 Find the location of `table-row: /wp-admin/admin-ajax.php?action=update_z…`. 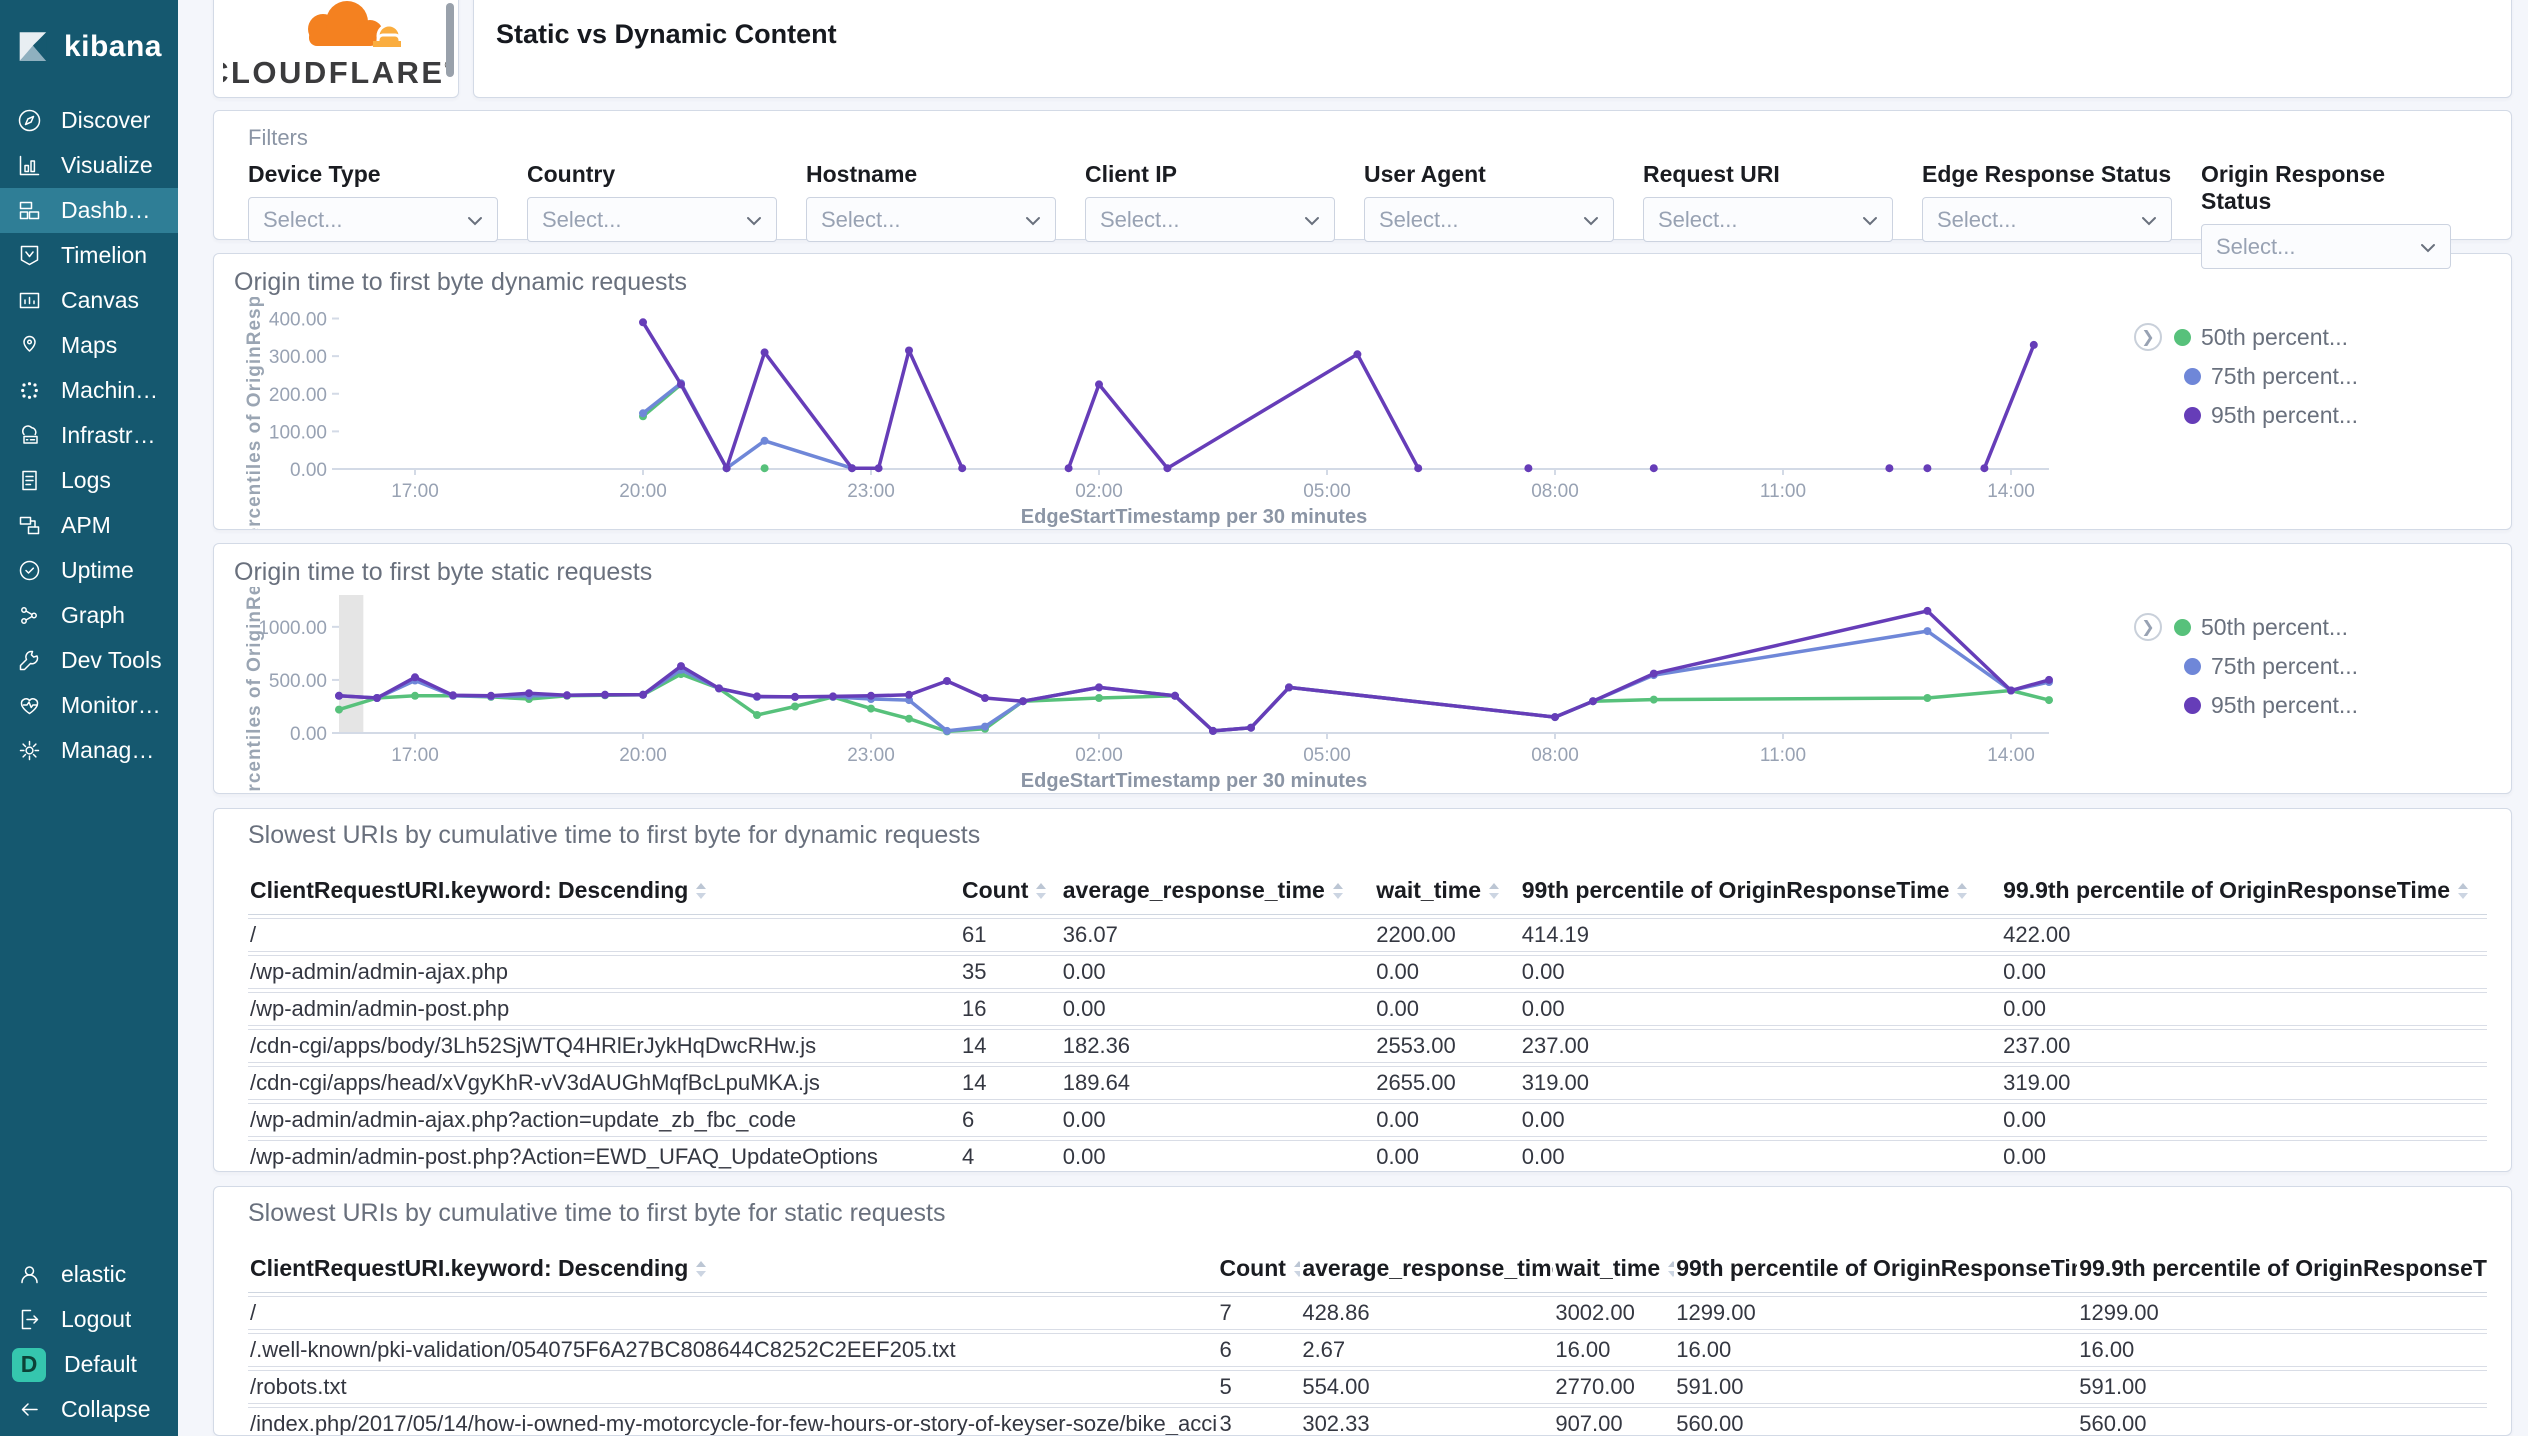

table-row: /wp-admin/admin-ajax.php?action=update_z… is located at coordinates (1367, 1120).